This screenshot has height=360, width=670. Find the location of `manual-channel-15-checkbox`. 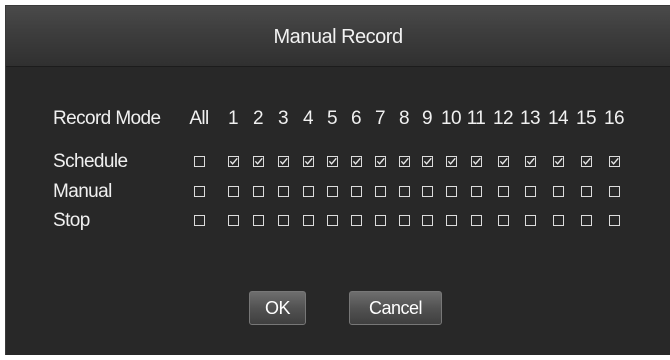

manual-channel-15-checkbox is located at coordinates (586, 191).